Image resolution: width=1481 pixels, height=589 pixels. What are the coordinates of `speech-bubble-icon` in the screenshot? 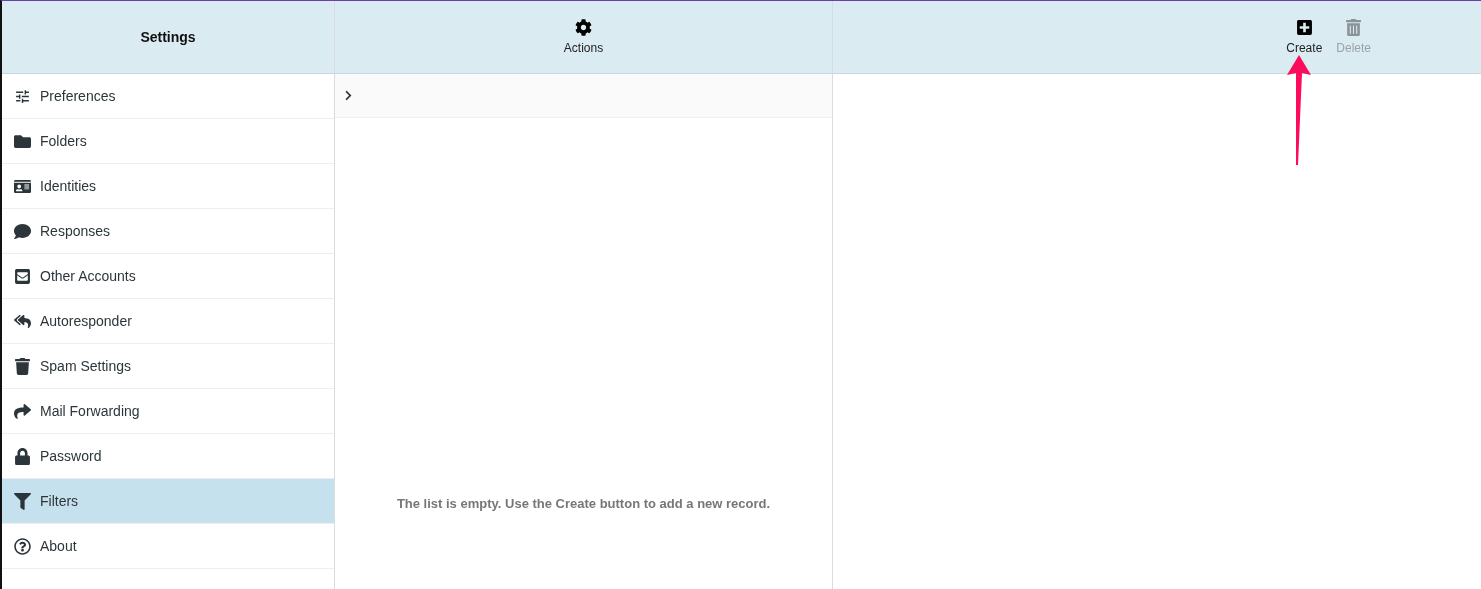 It's located at (22, 231).